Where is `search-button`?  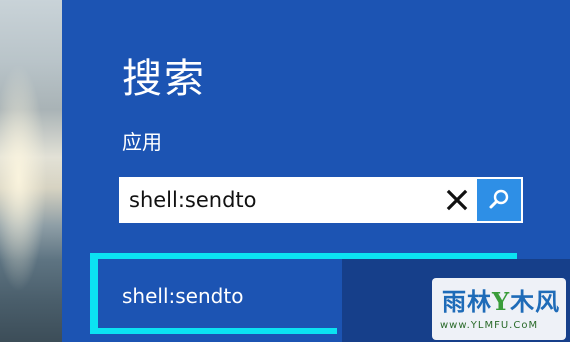 search-button is located at coordinates (499, 200).